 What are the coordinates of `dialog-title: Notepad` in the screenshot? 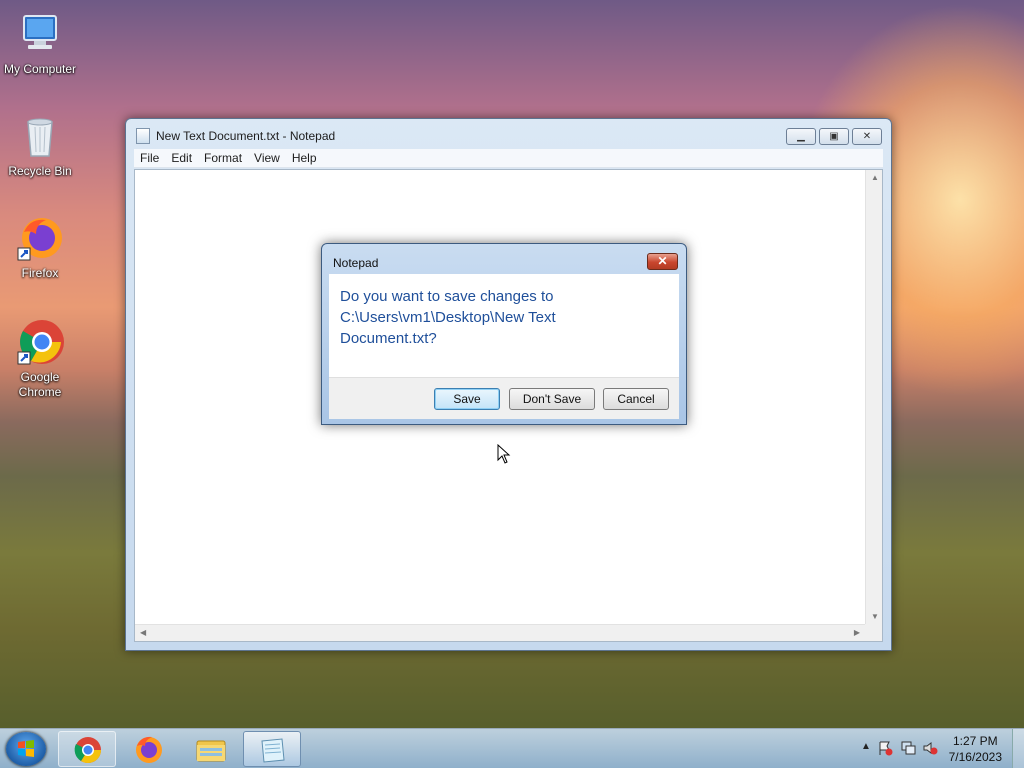 It's located at (356, 263).